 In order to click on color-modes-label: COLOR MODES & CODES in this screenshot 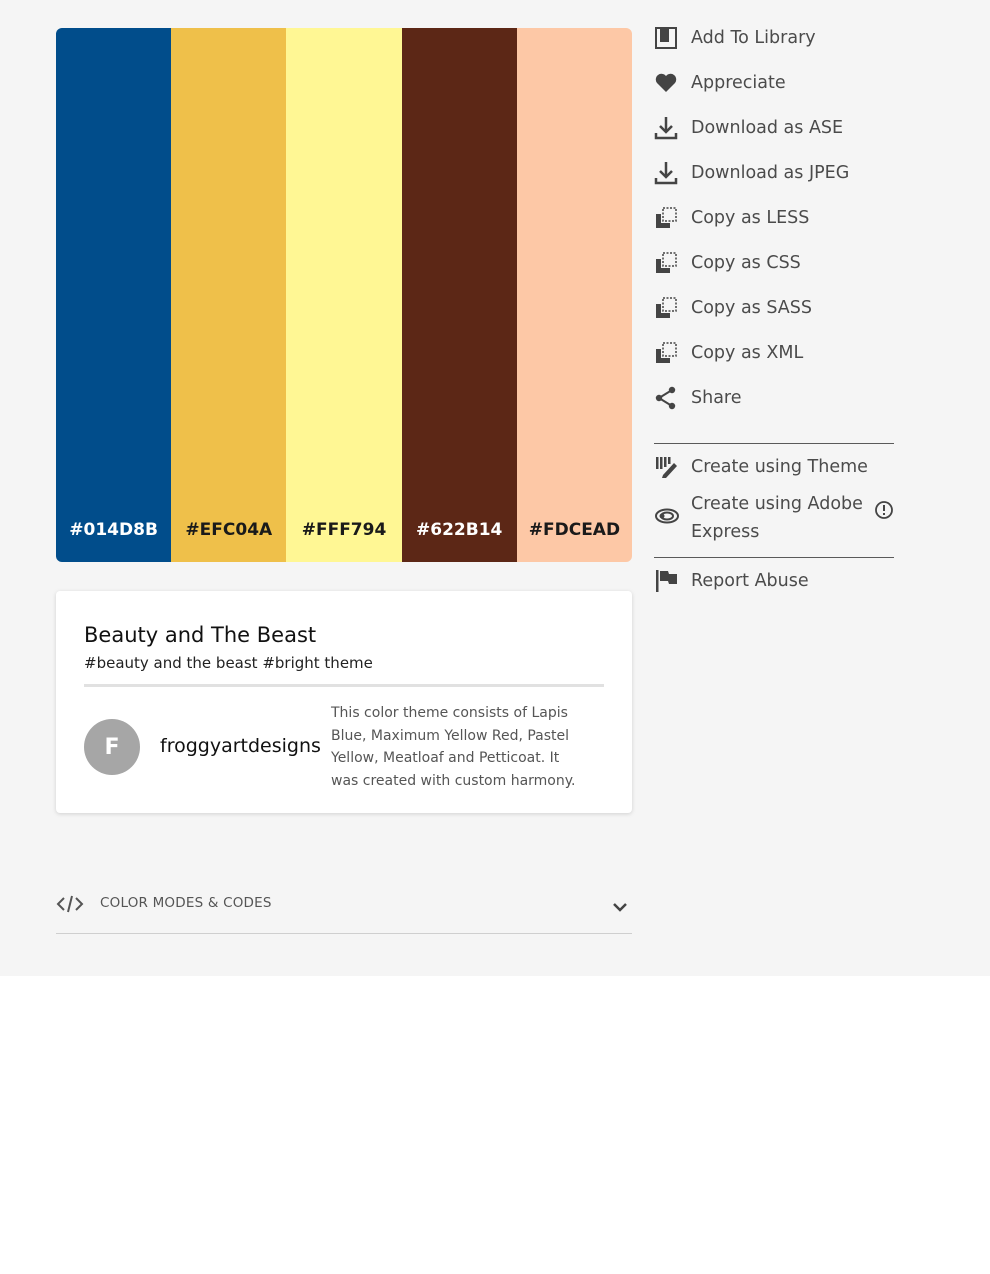, I will do `click(186, 903)`.